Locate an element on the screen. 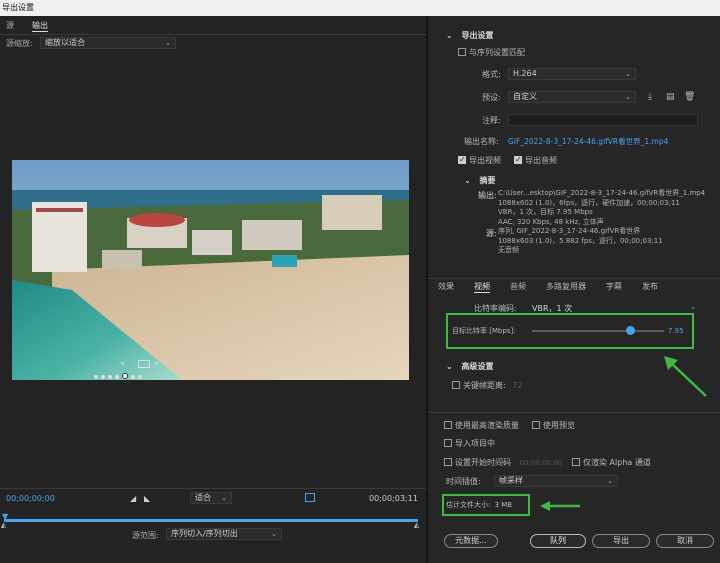 Image resolution: width=720 pixels, height=563 pixels. advanced-settings-title: 高级设置 is located at coordinates (477, 366).